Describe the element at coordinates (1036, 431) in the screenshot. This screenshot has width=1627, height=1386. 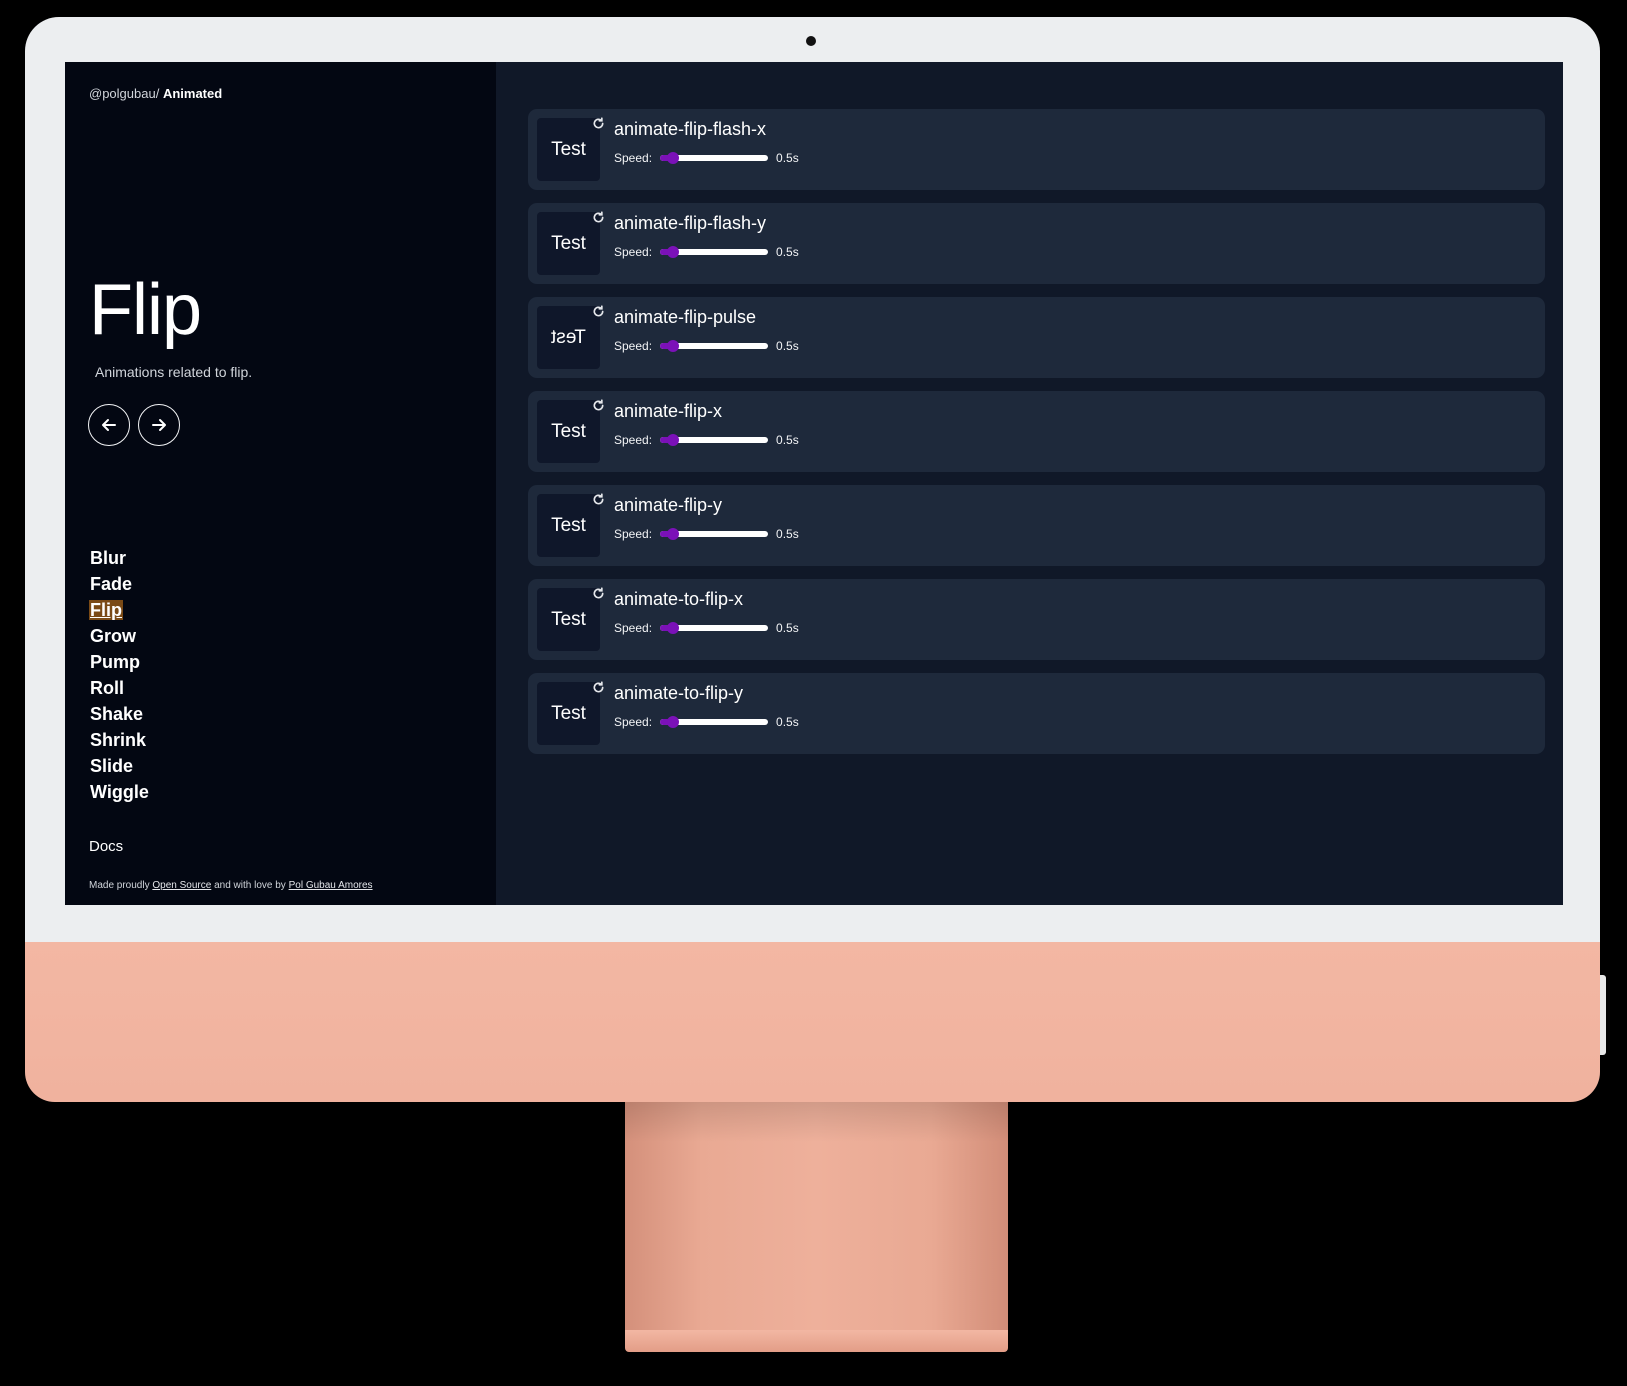
I see `animation-card: Test animate-flip-x Speed: 0.5s` at that location.